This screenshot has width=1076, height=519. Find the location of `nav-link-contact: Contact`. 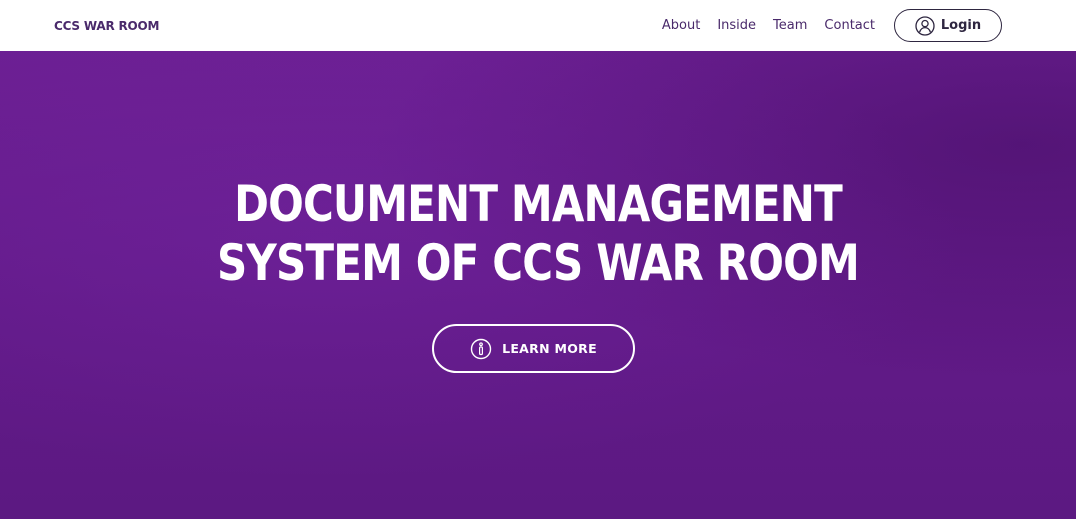

nav-link-contact: Contact is located at coordinates (849, 25).